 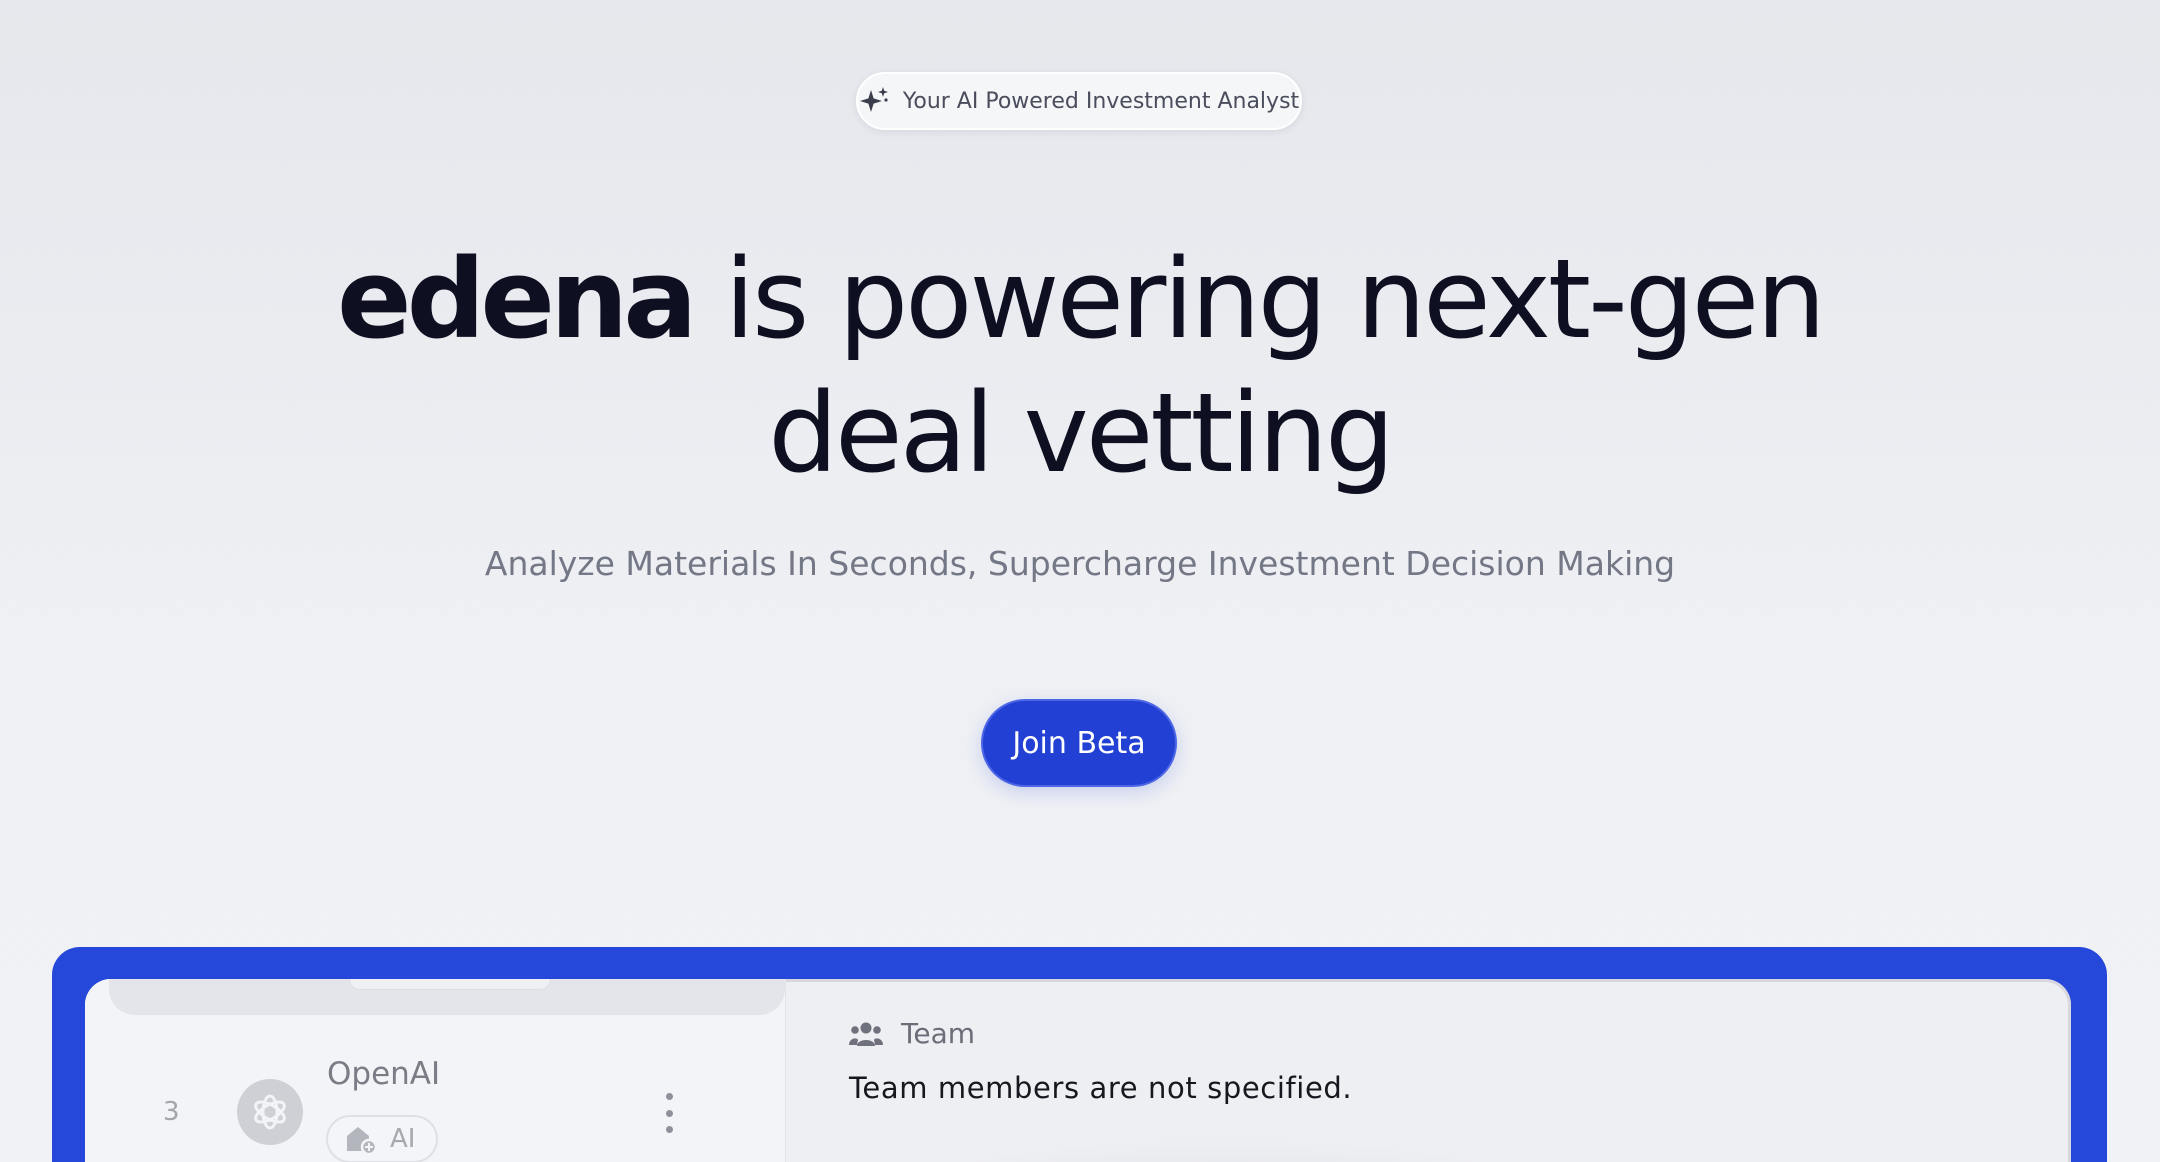 I want to click on team-section-title: Team, so click(x=938, y=1033).